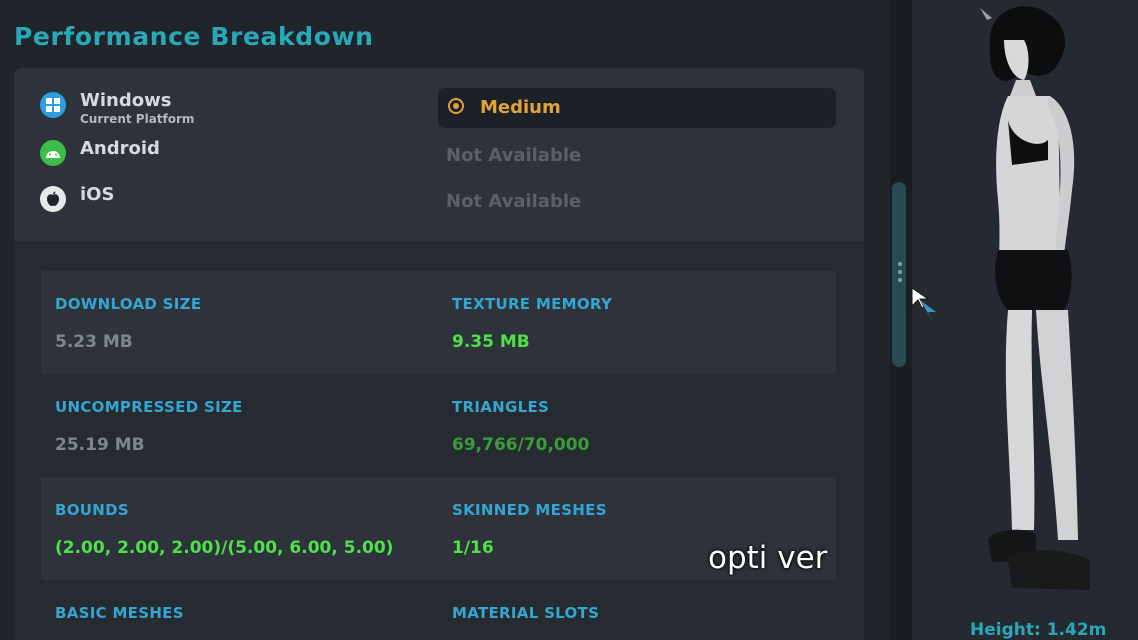 The width and height of the screenshot is (1138, 640). Describe the element at coordinates (53, 199) in the screenshot. I see `apple-icon` at that location.